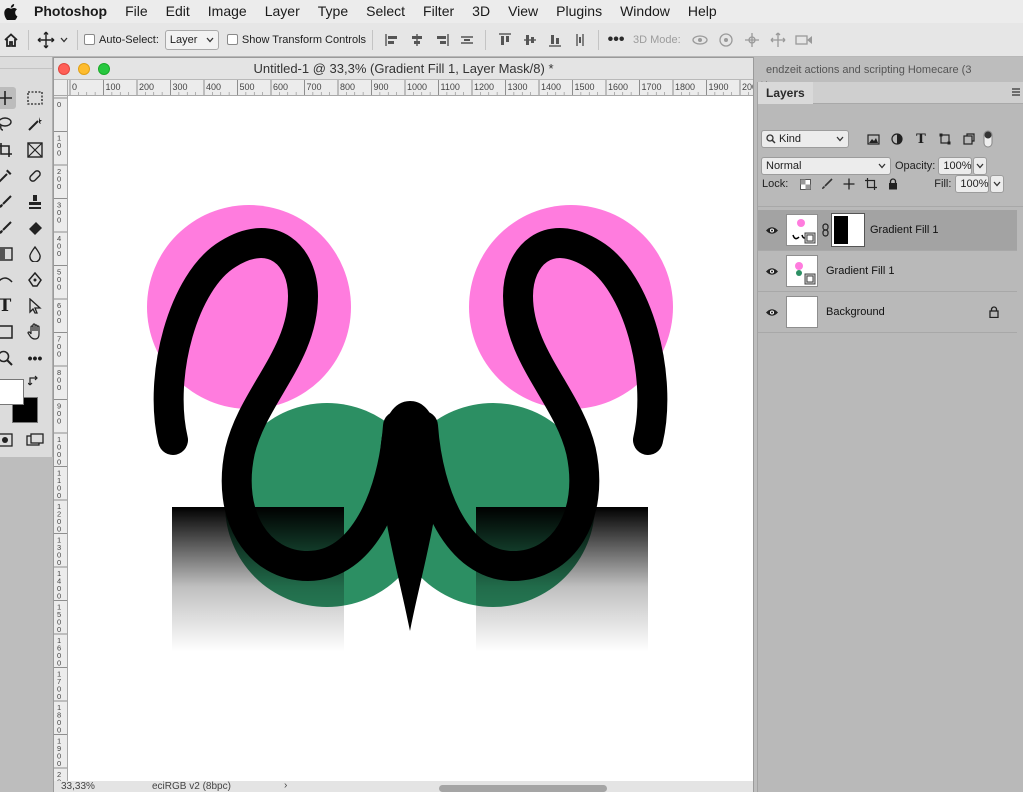 This screenshot has width=1023, height=792. I want to click on menu-file: File, so click(136, 11).